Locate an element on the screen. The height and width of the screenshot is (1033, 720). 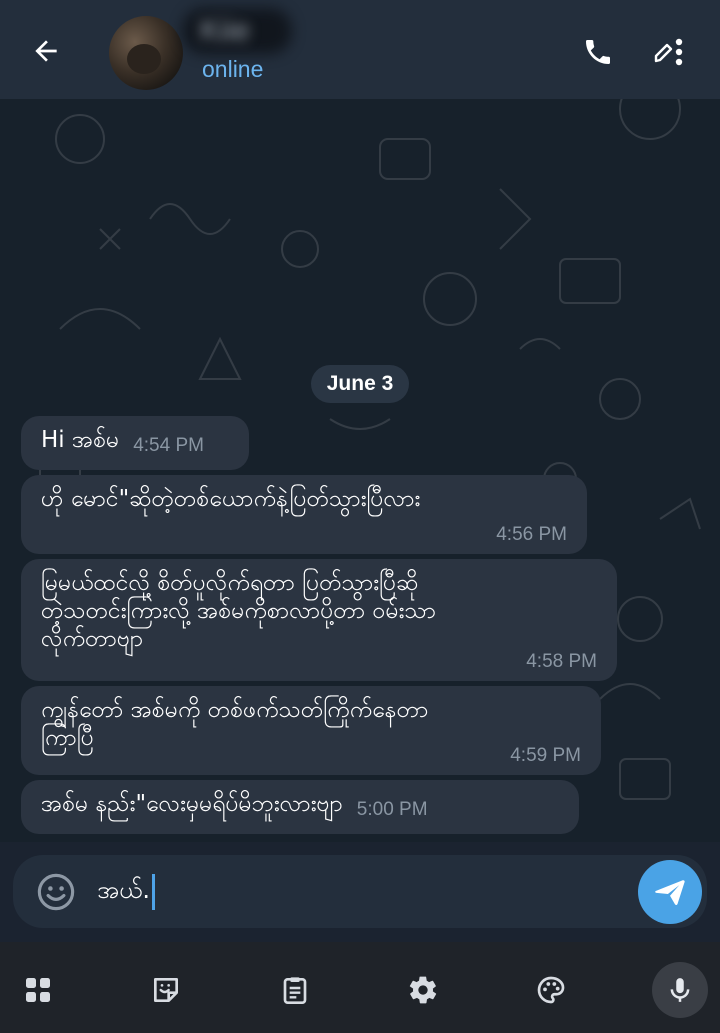
microphone-icon is located at coordinates (680, 990).